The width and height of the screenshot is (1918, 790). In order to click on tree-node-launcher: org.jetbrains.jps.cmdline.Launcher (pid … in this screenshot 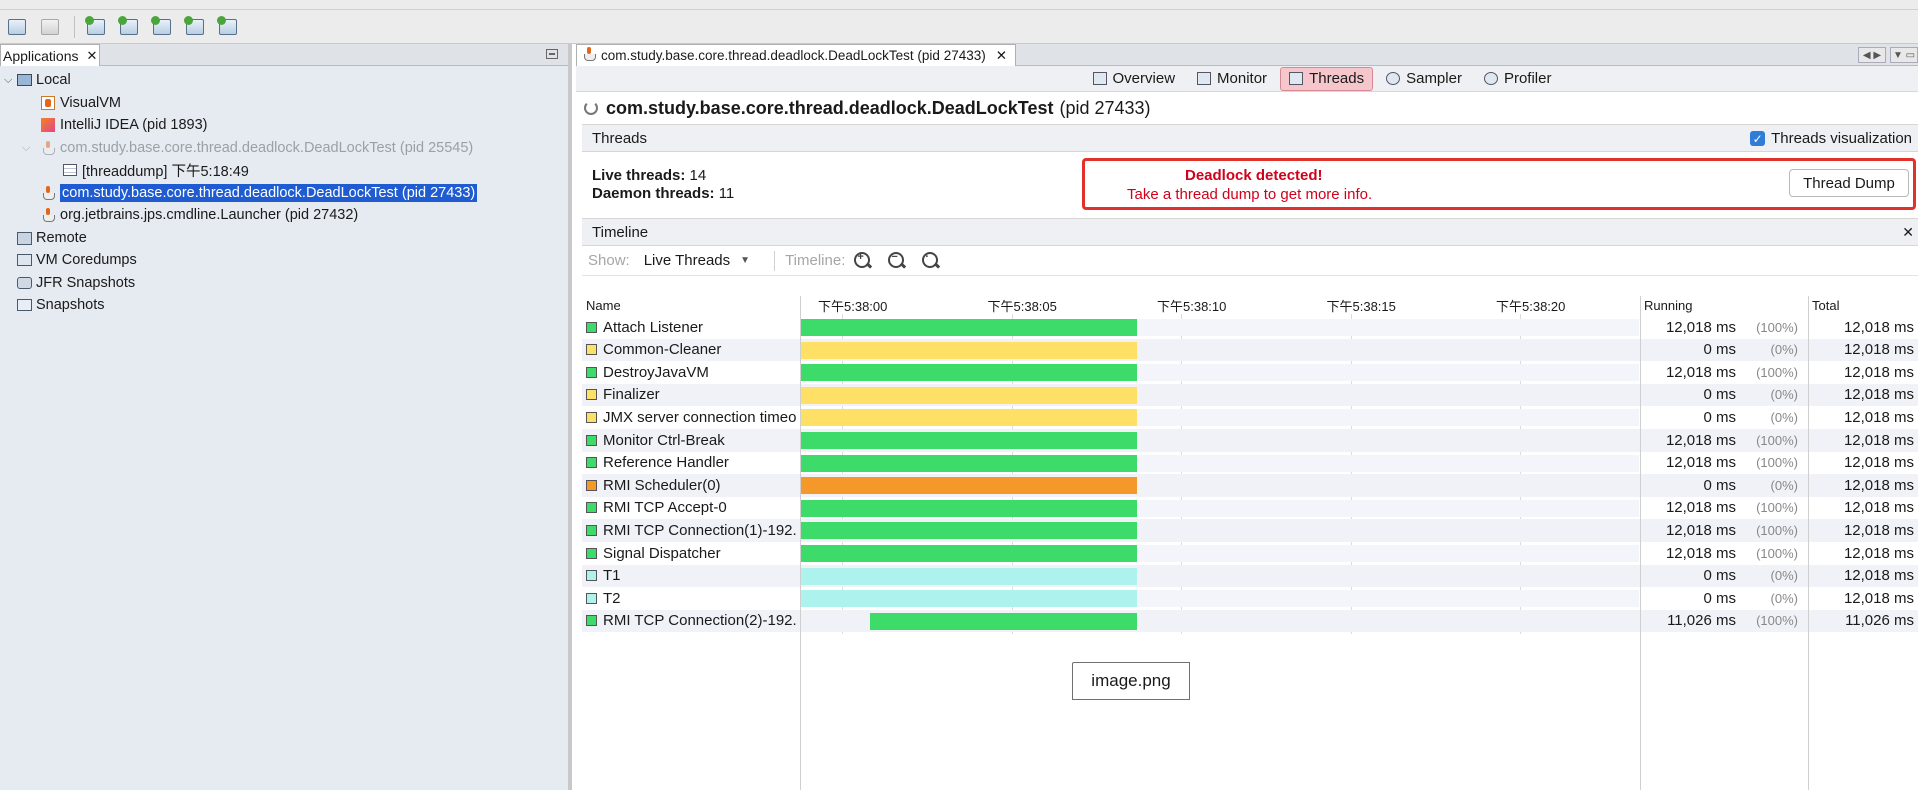, I will do `click(199, 215)`.